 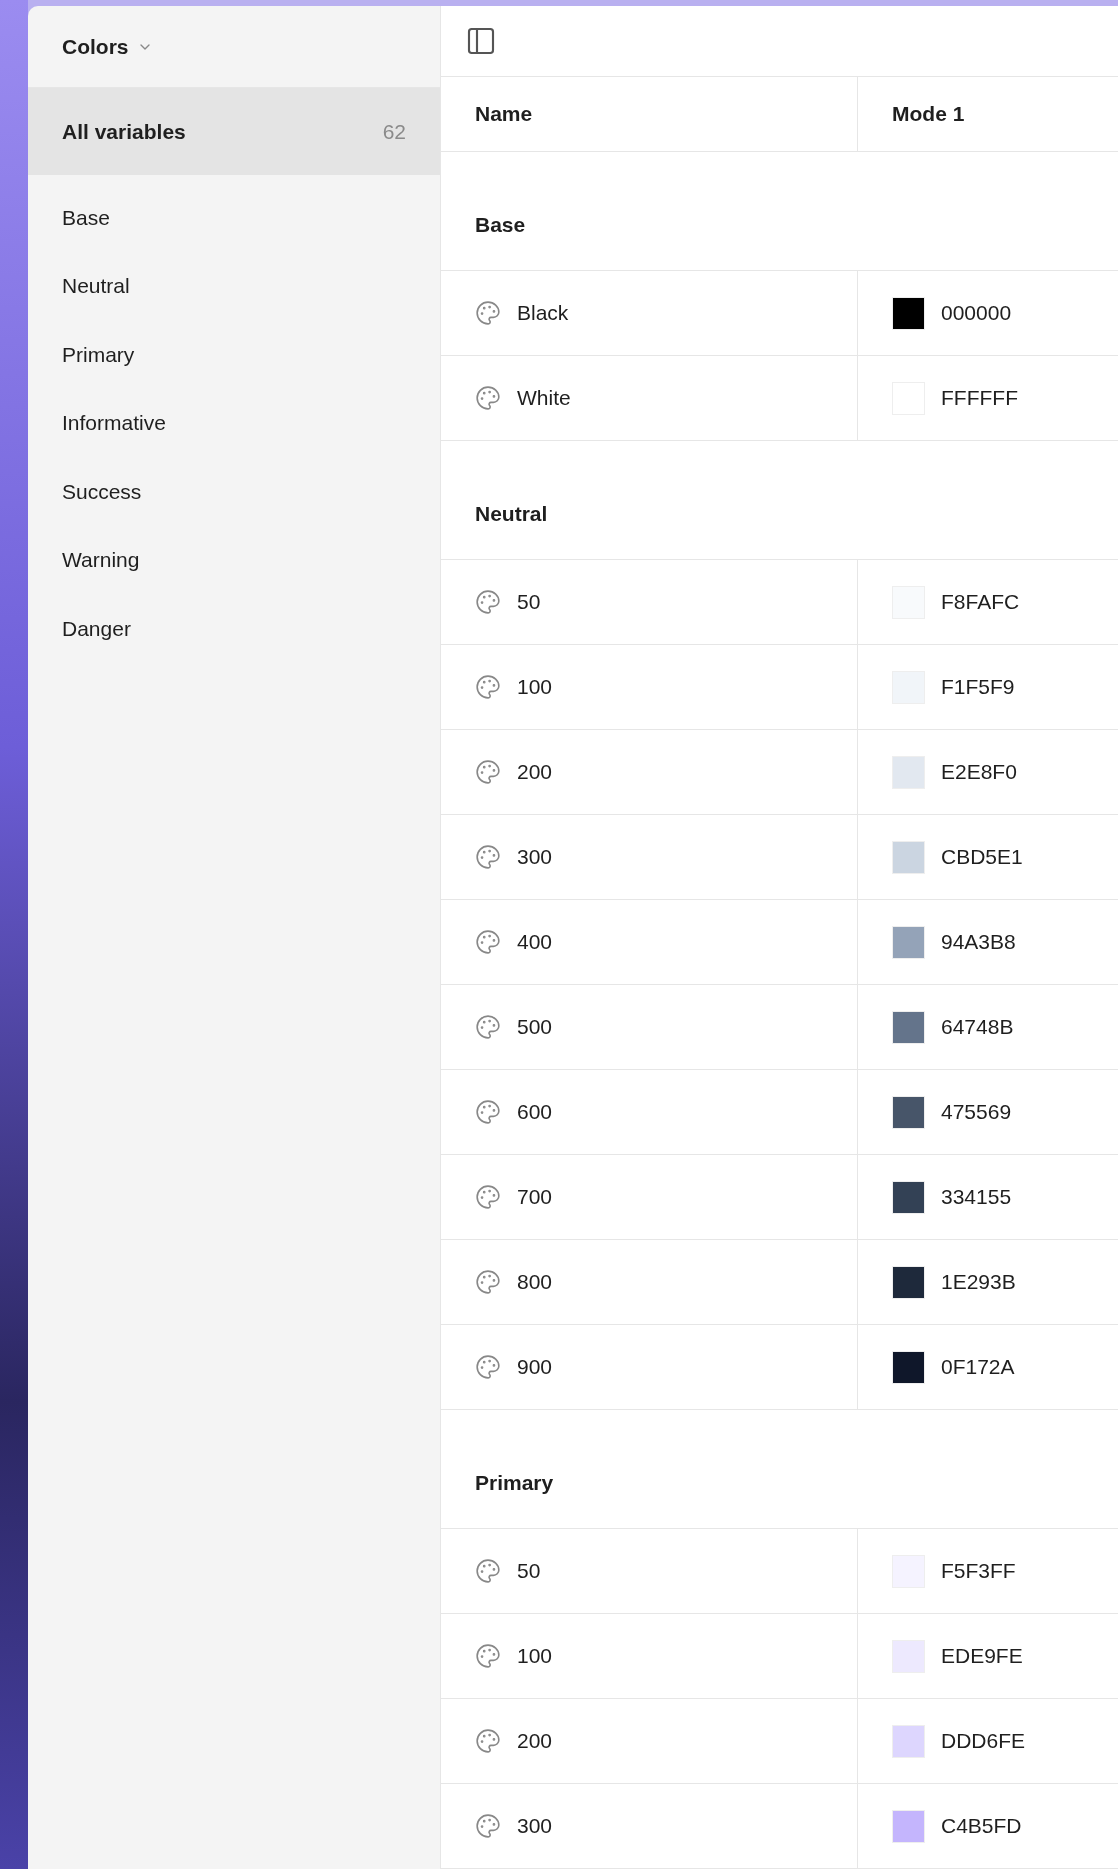 I want to click on color-value: F8FAFC, so click(x=980, y=602).